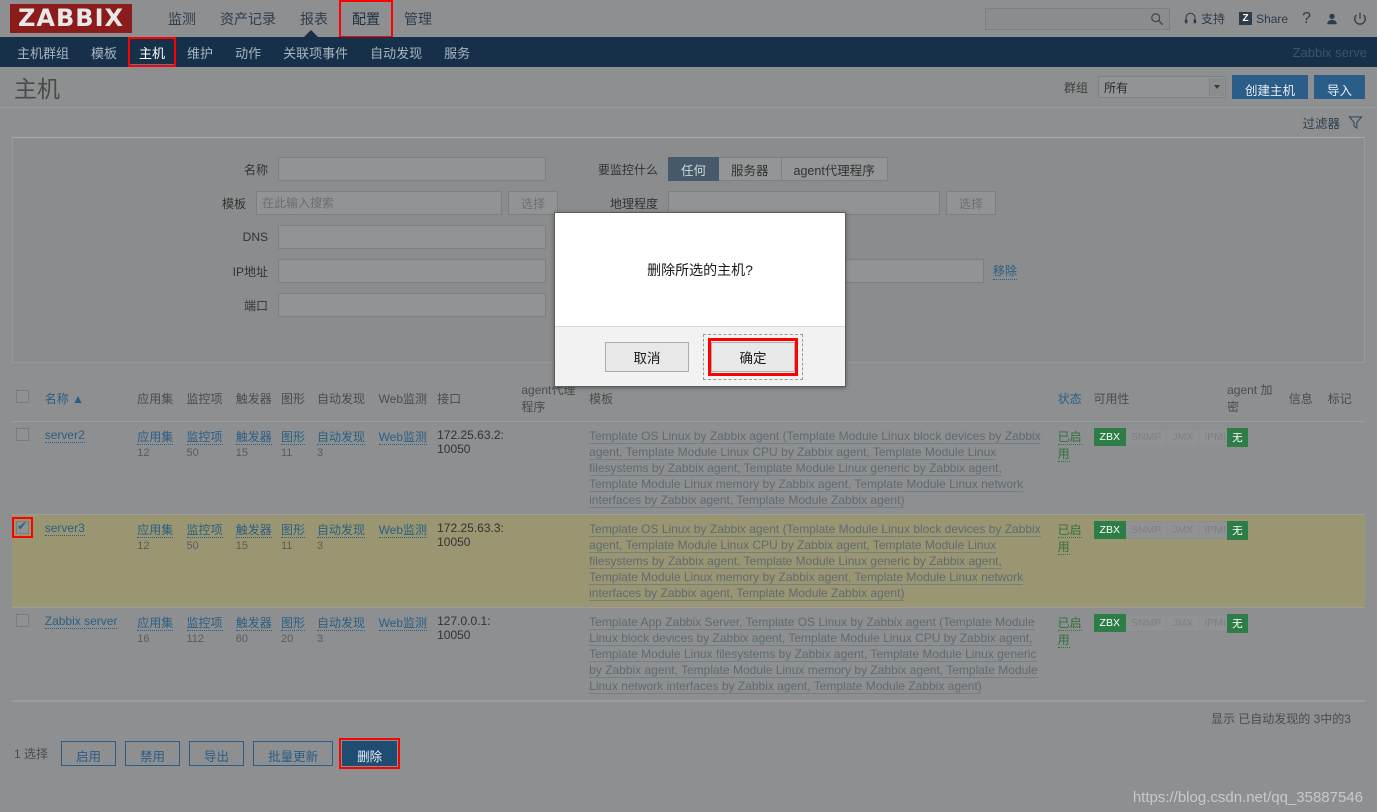  What do you see at coordinates (153, 753) in the screenshot?
I see `disable-button: 禁用` at bounding box center [153, 753].